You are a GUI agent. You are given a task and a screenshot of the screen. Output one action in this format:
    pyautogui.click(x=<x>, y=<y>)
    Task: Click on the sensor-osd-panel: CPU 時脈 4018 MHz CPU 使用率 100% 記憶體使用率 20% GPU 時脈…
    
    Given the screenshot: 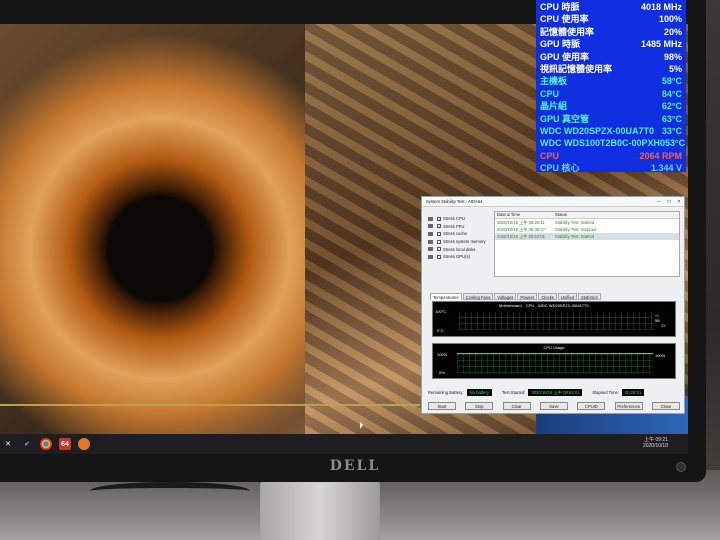 What is the action you would take?
    pyautogui.click(x=611, y=87)
    